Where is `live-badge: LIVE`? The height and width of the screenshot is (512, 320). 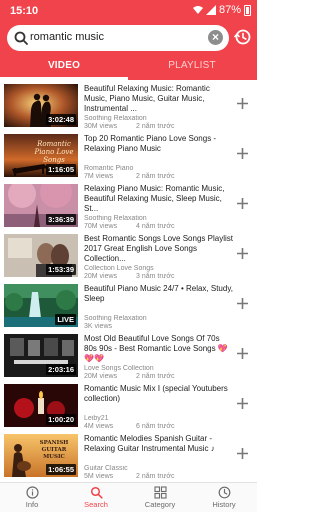 live-badge: LIVE is located at coordinates (65, 319).